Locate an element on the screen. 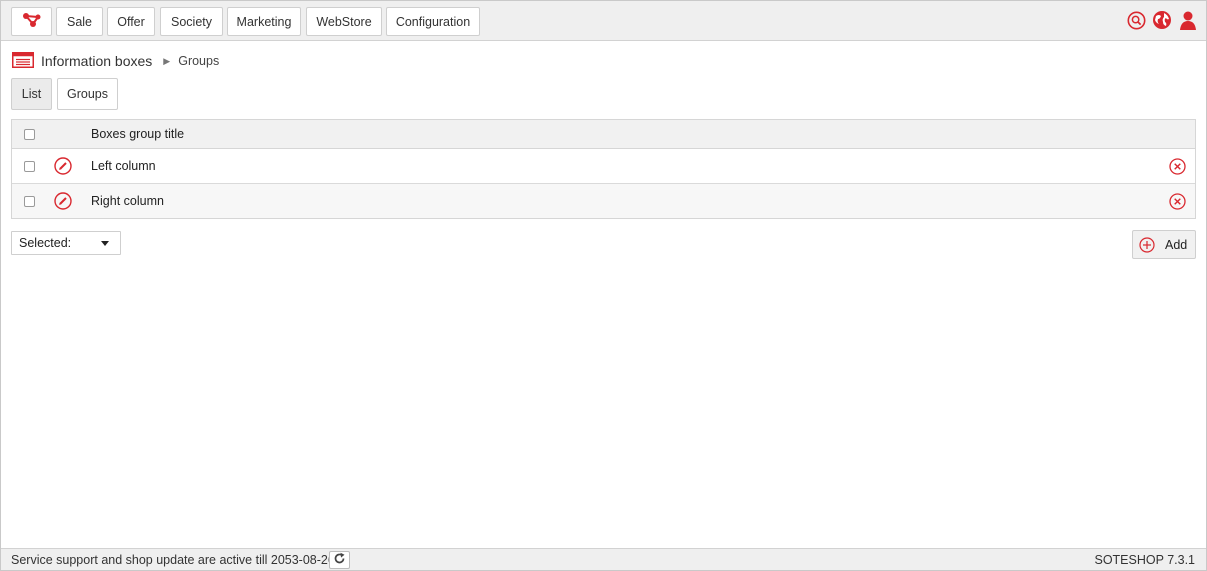  nav-society: Society is located at coordinates (191, 21).